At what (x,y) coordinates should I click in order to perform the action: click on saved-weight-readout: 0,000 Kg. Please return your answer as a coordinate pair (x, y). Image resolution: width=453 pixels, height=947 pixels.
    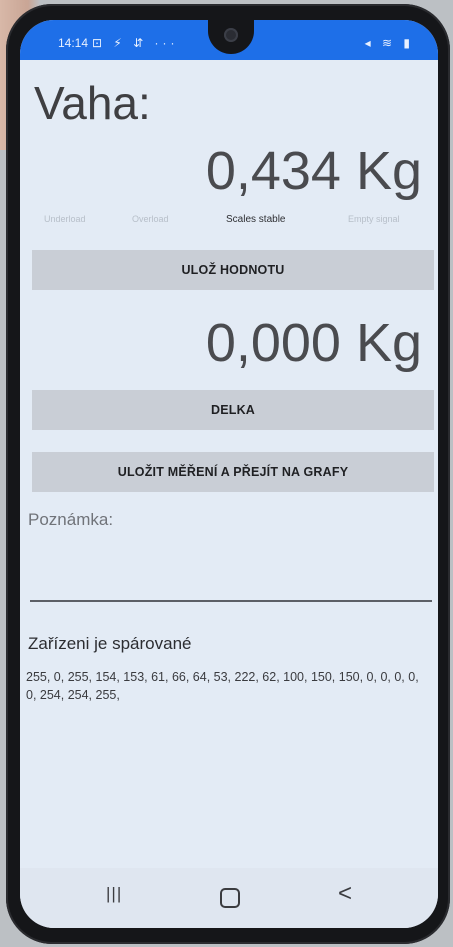
    Looking at the image, I should click on (313, 343).